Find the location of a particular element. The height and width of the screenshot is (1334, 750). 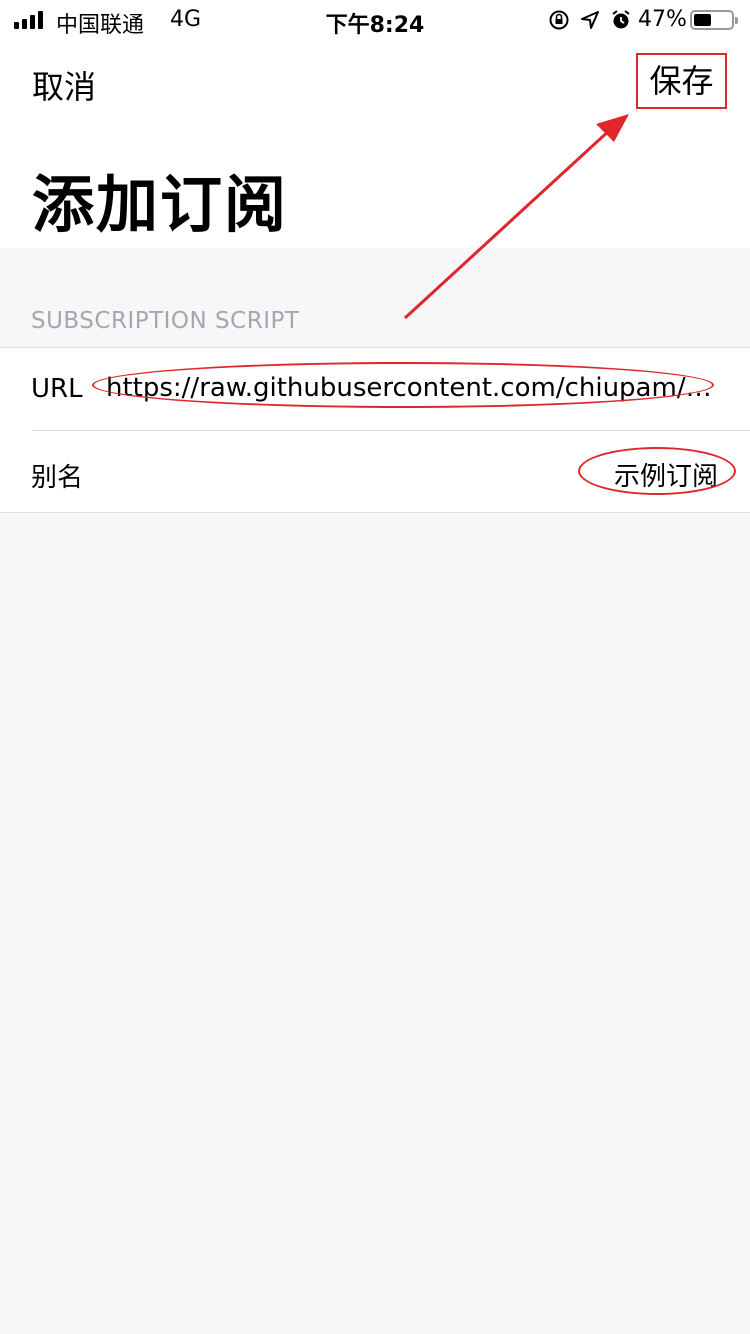

alias-row: 别名 示例订阅 is located at coordinates (375, 472).